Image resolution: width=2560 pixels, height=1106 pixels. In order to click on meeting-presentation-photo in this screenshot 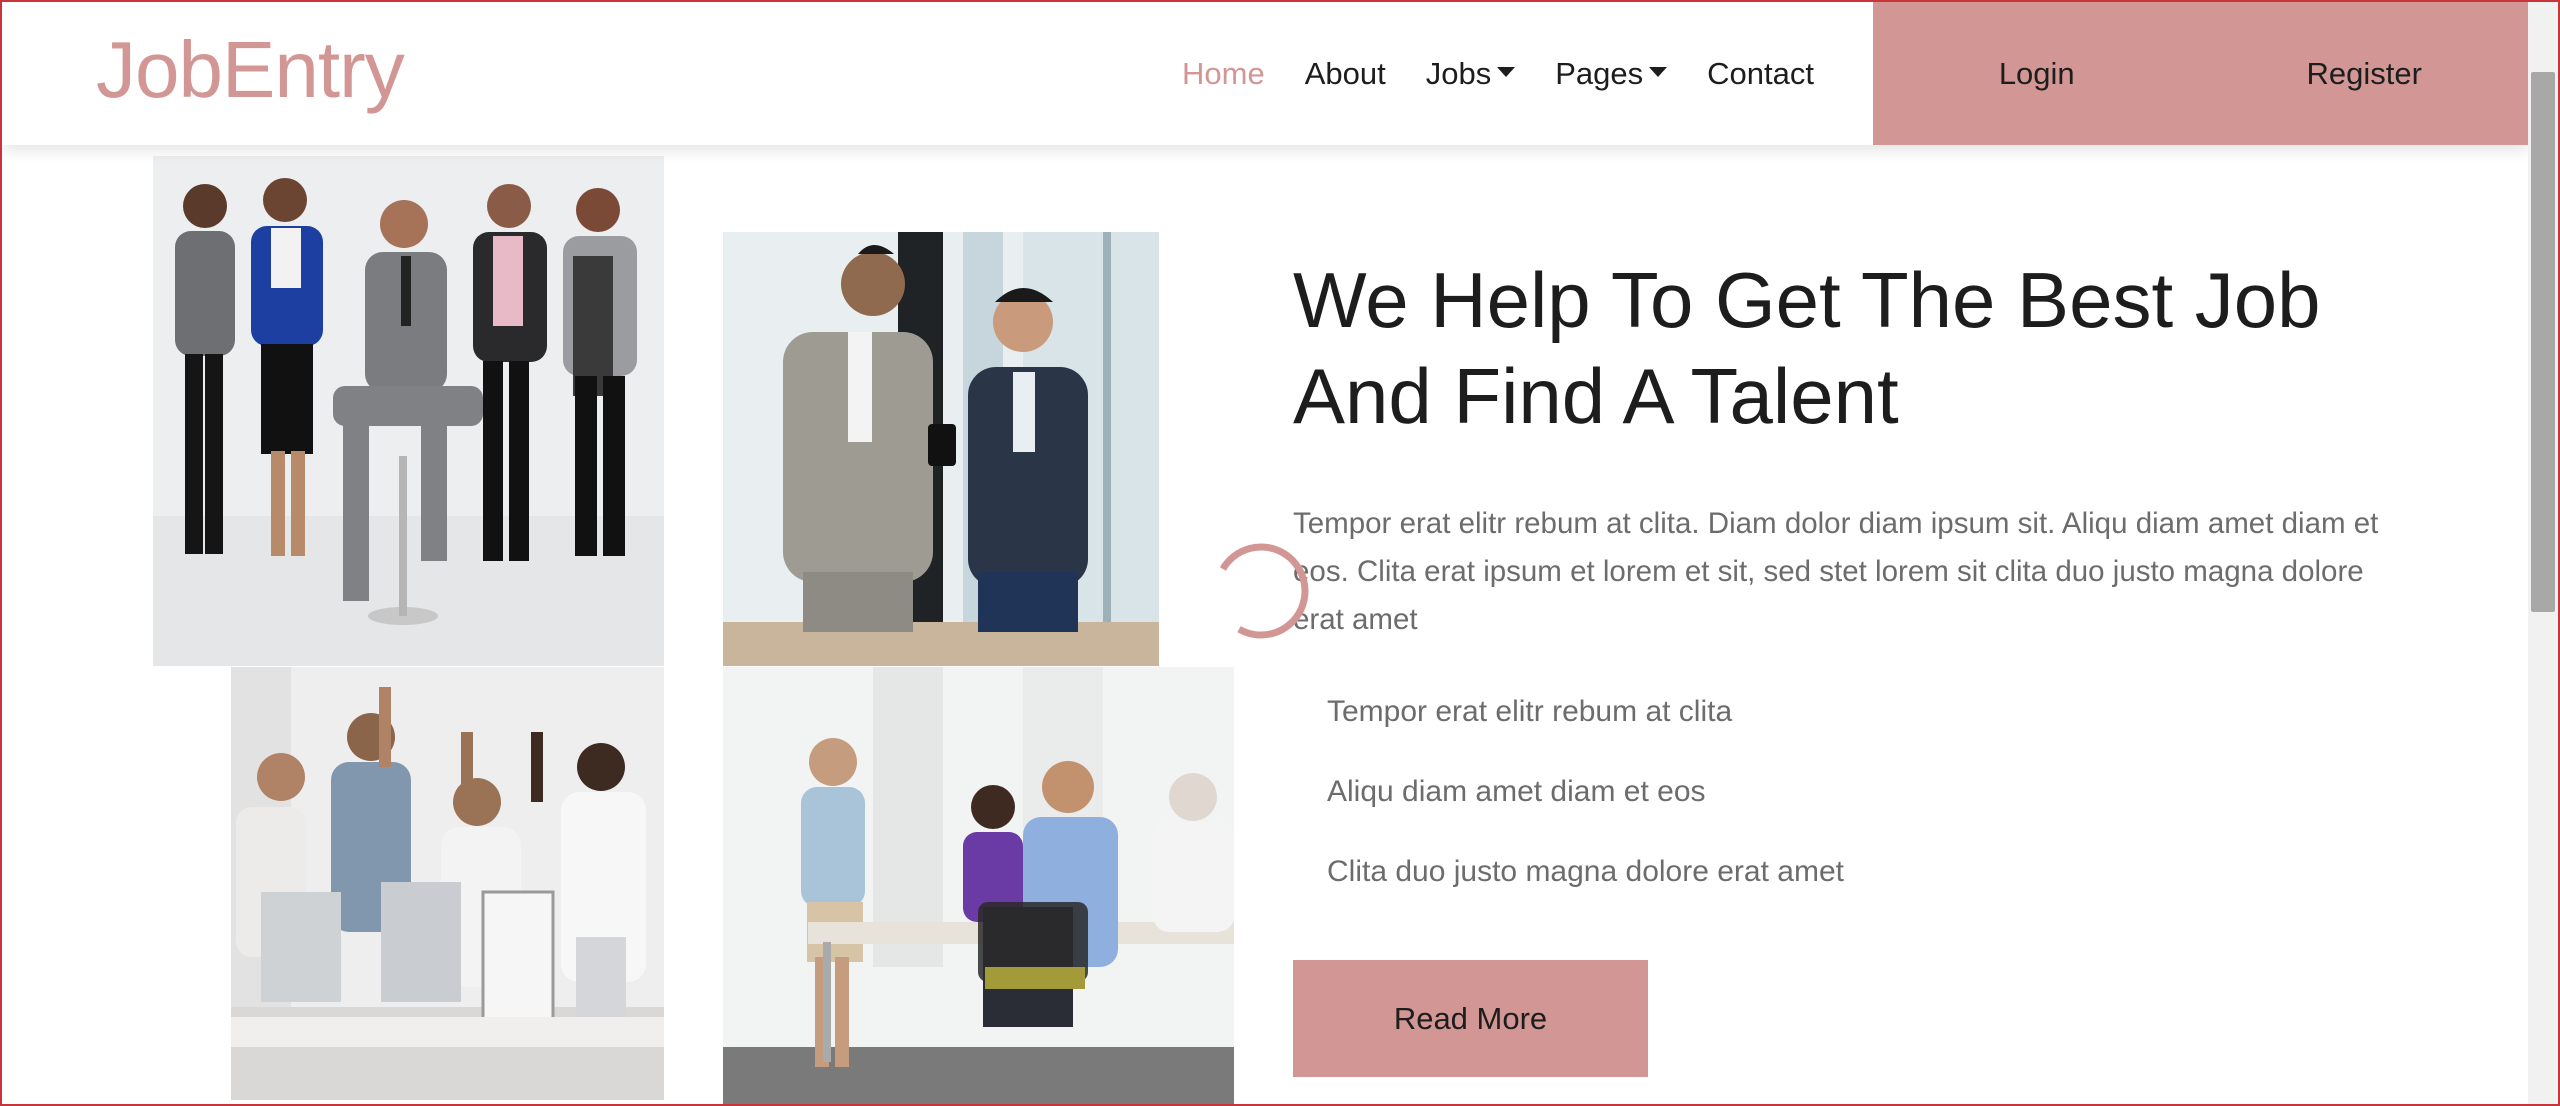, I will do `click(978, 885)`.